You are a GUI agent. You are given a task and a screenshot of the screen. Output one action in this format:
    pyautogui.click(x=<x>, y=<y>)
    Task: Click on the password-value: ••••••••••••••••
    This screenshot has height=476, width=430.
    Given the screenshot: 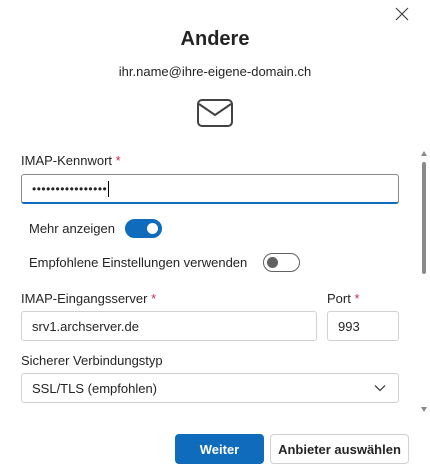 What is the action you would take?
    pyautogui.click(x=70, y=188)
    